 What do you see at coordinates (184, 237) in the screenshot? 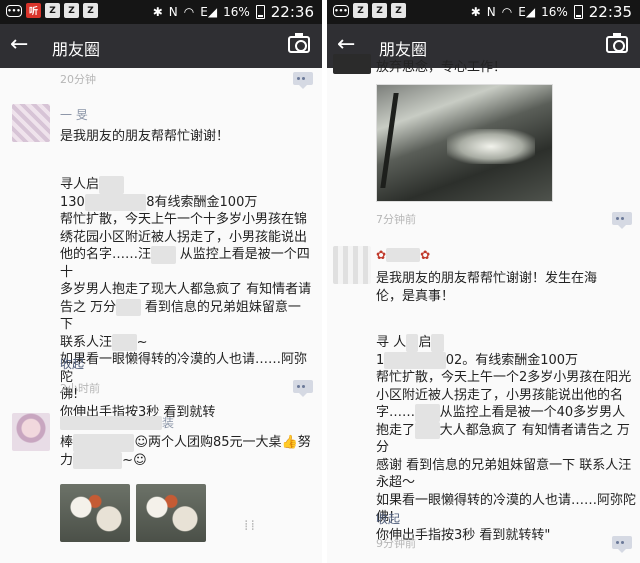
I see `post-line: 绣花园小区附近被人拐走了，小男孩能说出` at bounding box center [184, 237].